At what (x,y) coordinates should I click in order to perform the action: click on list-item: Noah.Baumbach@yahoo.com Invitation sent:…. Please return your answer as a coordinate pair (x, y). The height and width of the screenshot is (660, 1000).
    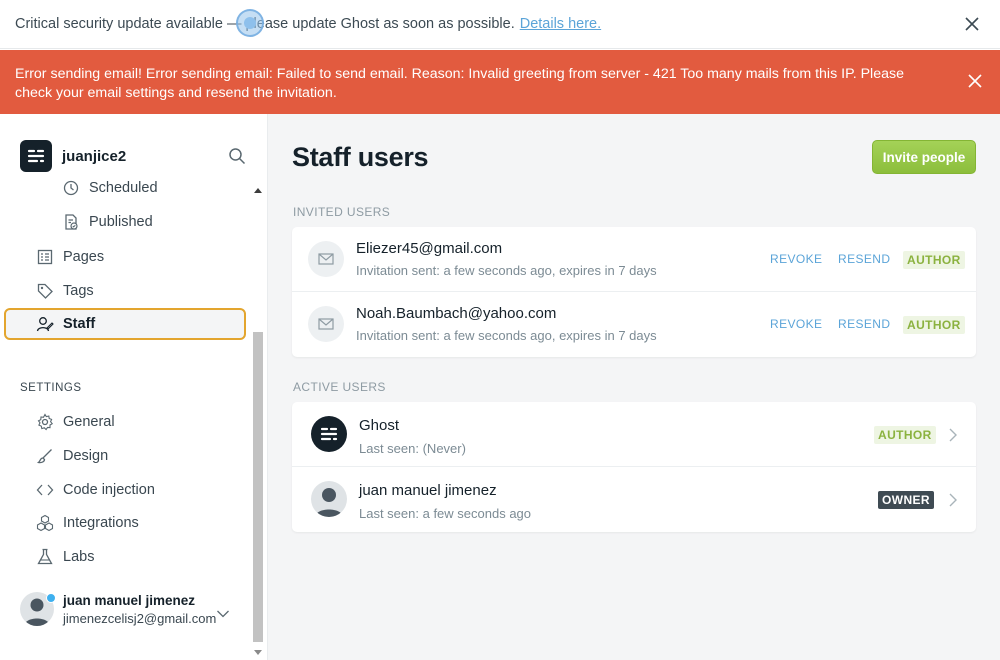
    Looking at the image, I should click on (634, 324).